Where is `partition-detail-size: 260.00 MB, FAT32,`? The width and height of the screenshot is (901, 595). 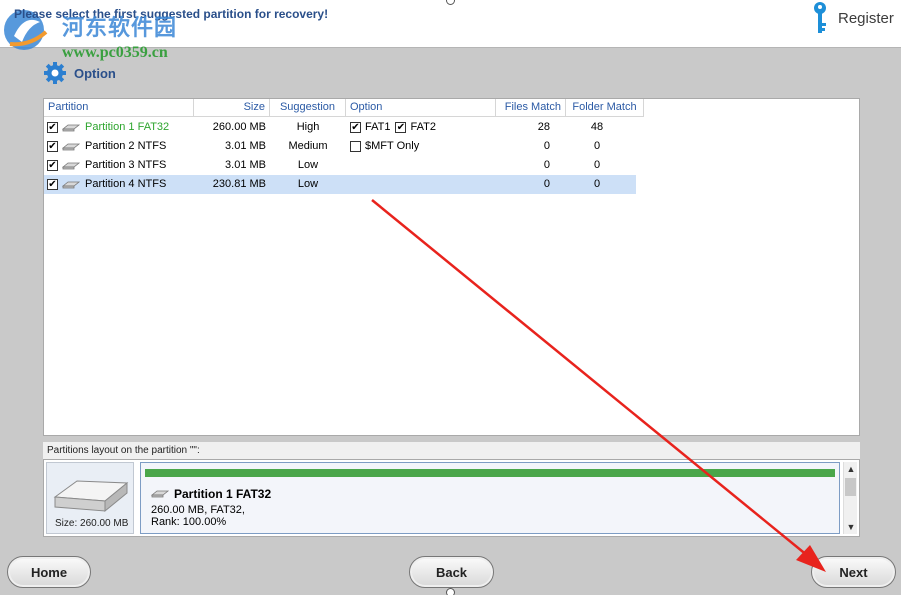
partition-detail-size: 260.00 MB, FAT32, is located at coordinates (198, 510).